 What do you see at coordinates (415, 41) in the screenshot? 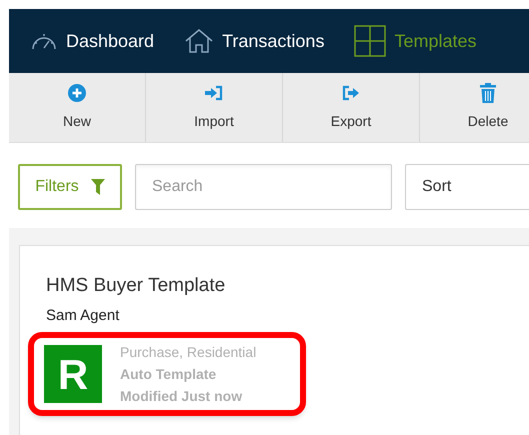
I see `nav-tab: Templates` at bounding box center [415, 41].